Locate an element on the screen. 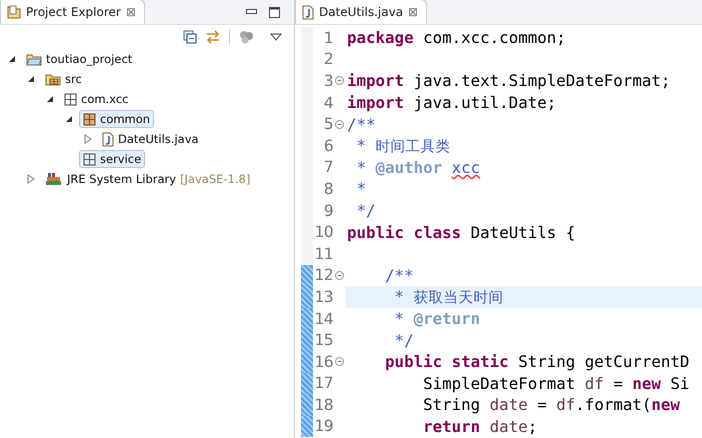  tree-item: DateUtils.java is located at coordinates (150, 139).